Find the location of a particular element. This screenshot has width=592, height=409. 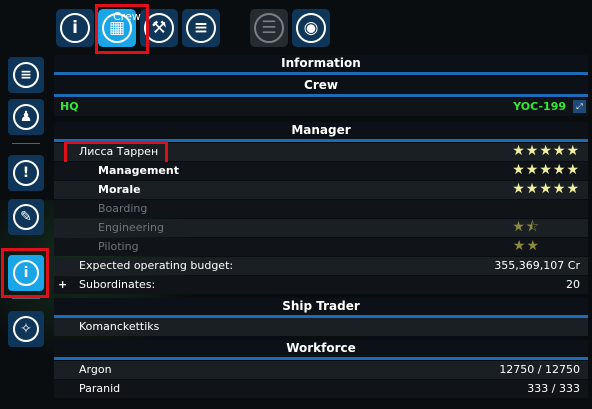

sidebar-alert: ! is located at coordinates (26, 173).